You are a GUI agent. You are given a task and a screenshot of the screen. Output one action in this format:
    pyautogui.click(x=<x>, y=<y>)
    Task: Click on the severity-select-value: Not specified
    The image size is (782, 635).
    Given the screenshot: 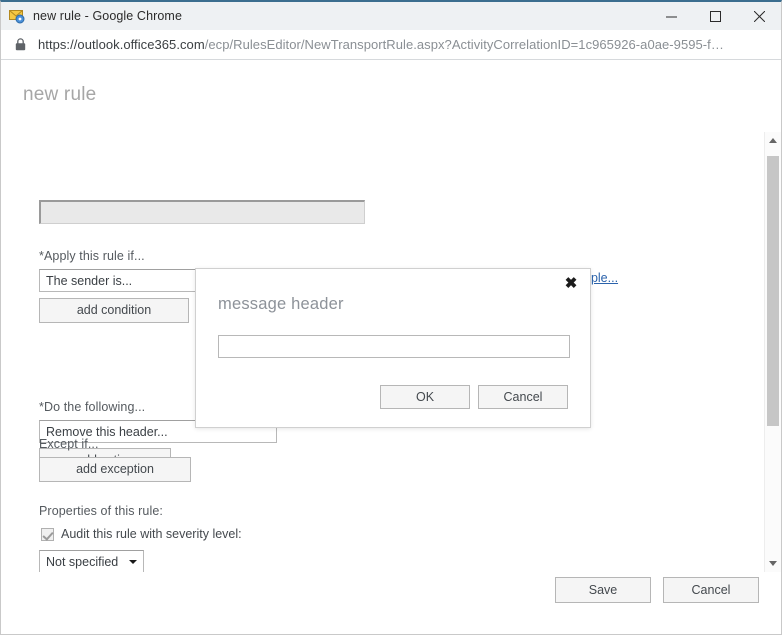 What is the action you would take?
    pyautogui.click(x=82, y=561)
    